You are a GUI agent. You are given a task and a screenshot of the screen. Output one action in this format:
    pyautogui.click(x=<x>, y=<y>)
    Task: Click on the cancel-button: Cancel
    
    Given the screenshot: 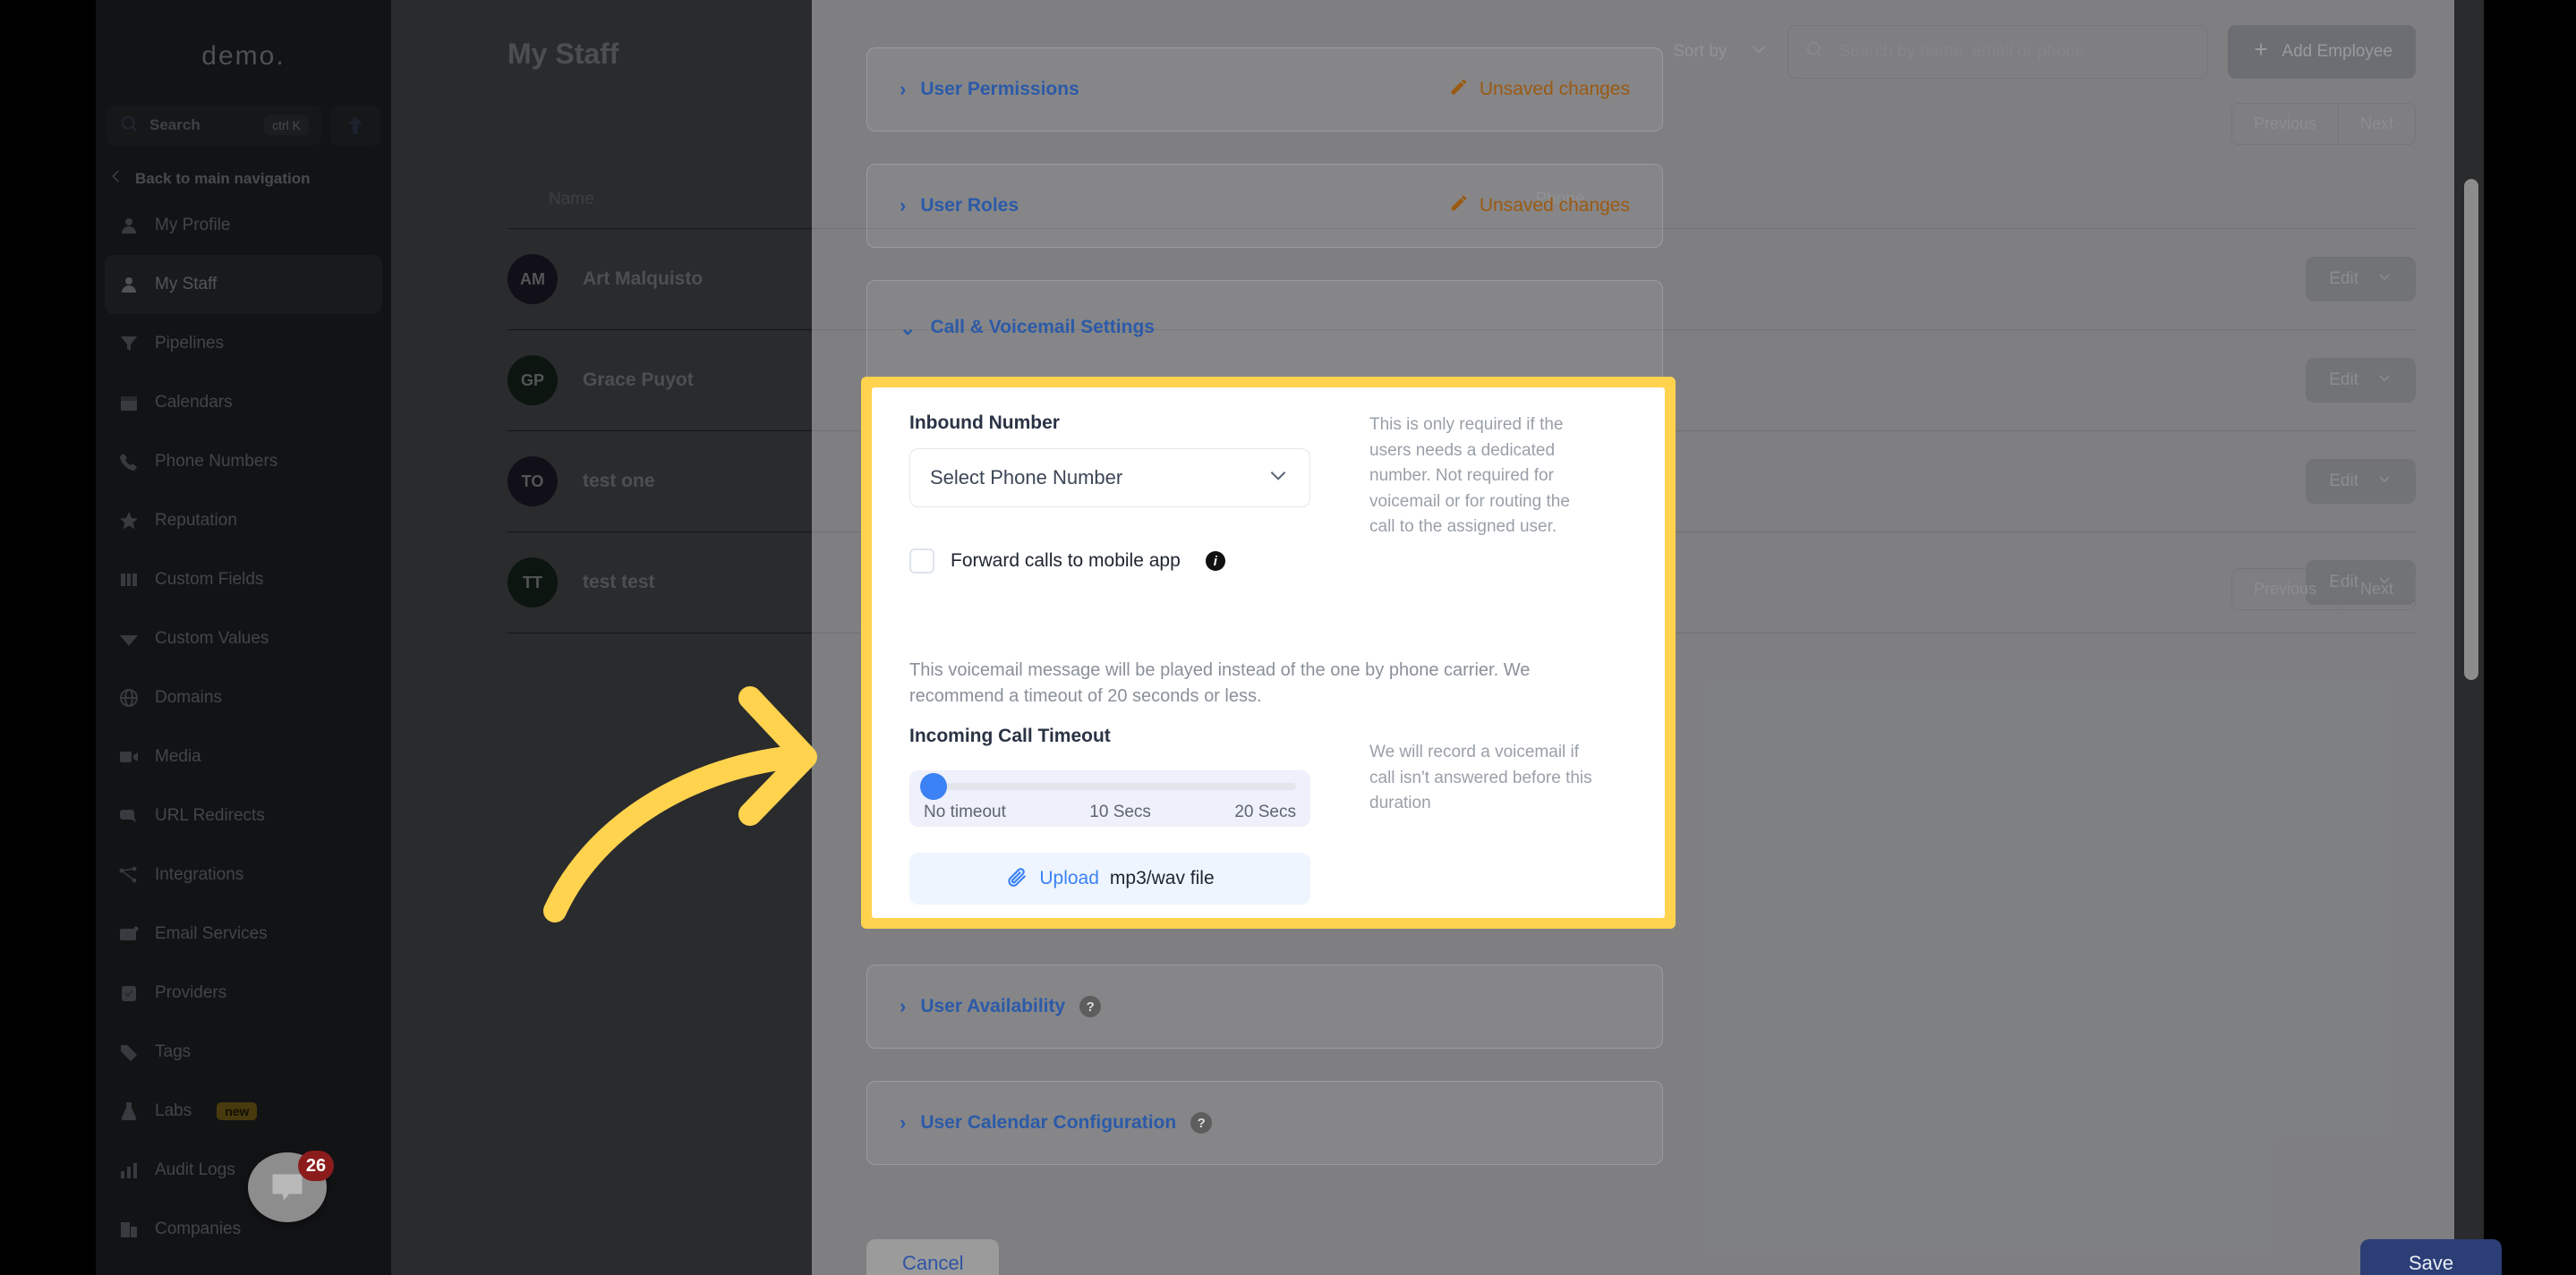 What is the action you would take?
    pyautogui.click(x=933, y=1257)
    